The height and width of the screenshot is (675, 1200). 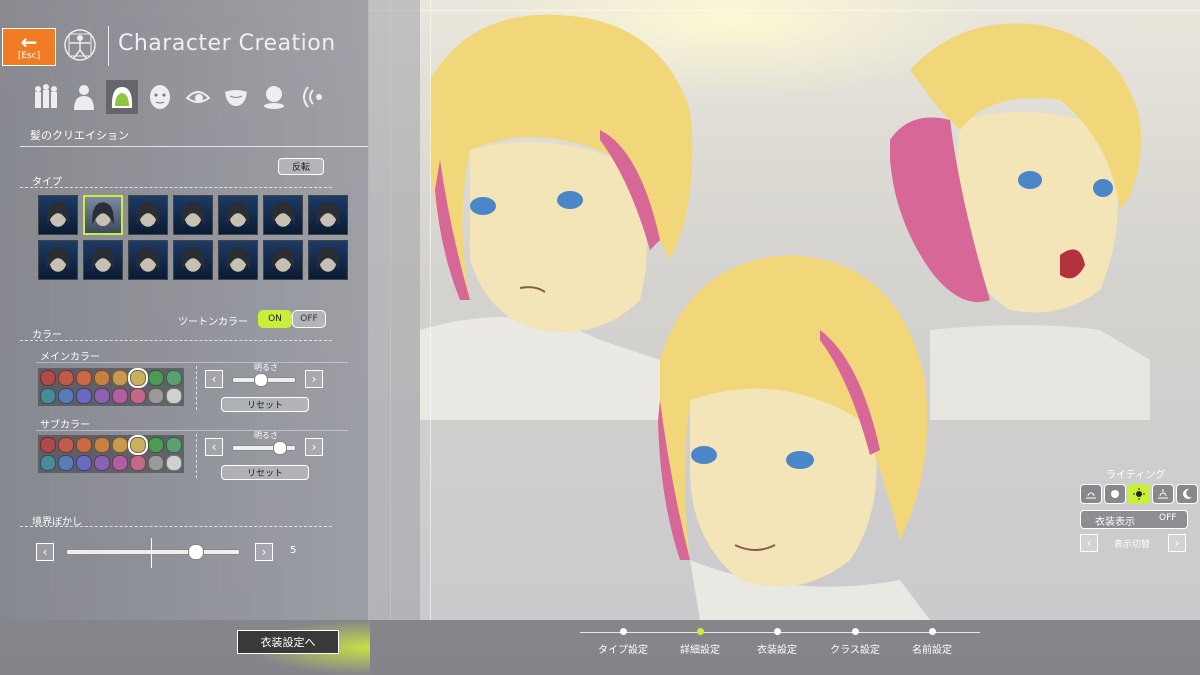 What do you see at coordinates (45, 552) in the screenshot?
I see `blur-prev-button: ‹` at bounding box center [45, 552].